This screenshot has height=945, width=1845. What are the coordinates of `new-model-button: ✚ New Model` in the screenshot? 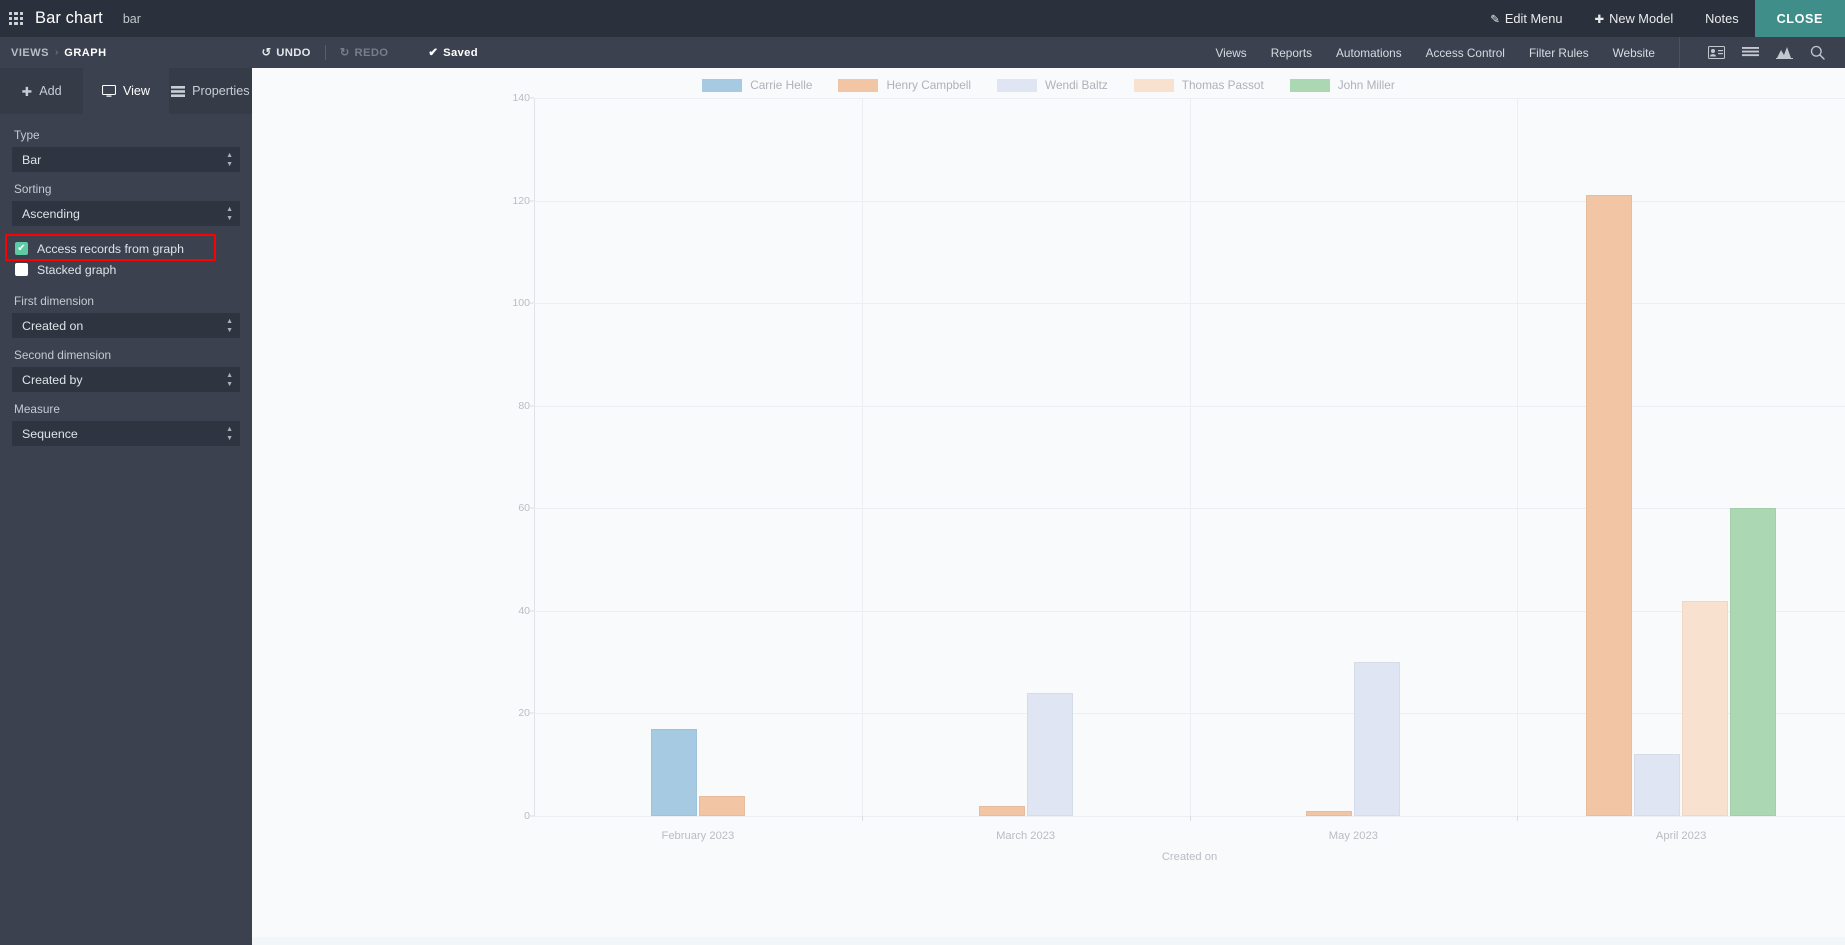 It's located at (1634, 18).